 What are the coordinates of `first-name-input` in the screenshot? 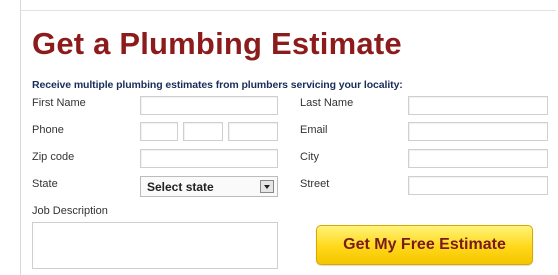 It's located at (209, 105).